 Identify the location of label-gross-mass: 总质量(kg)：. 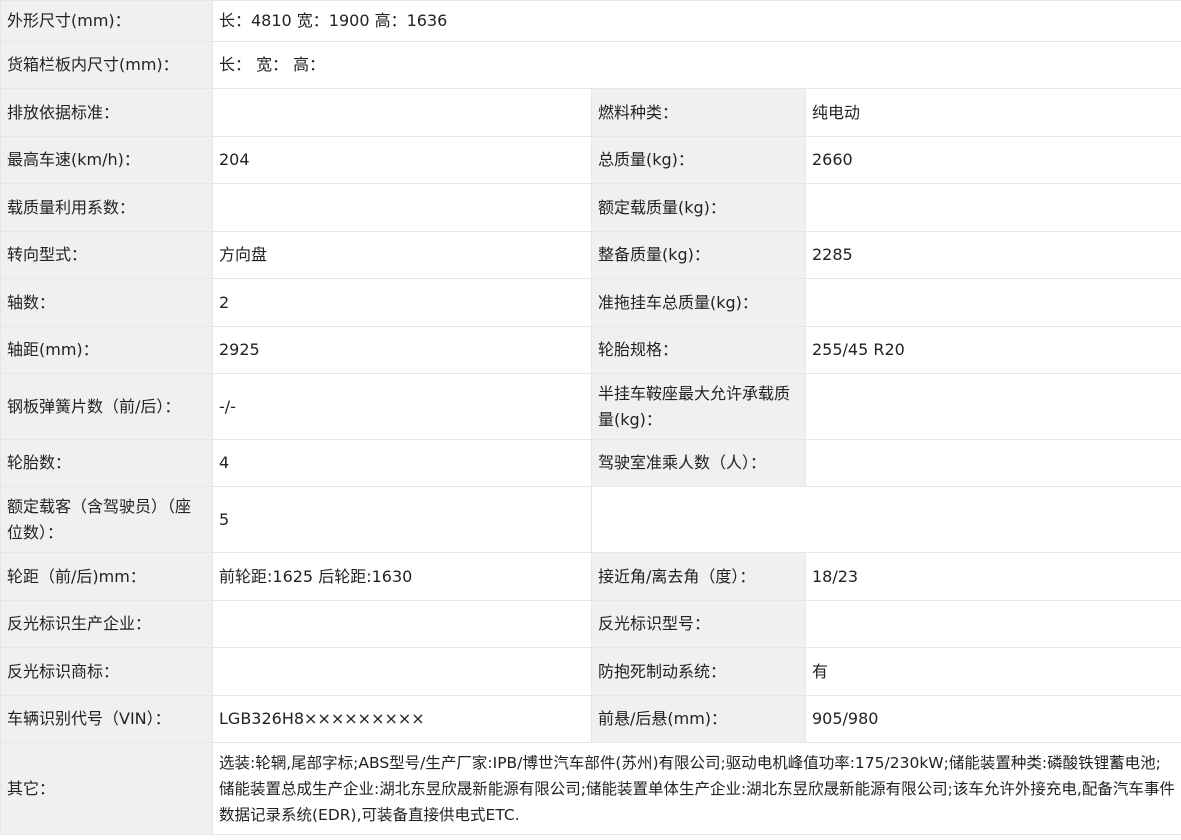
(698, 160).